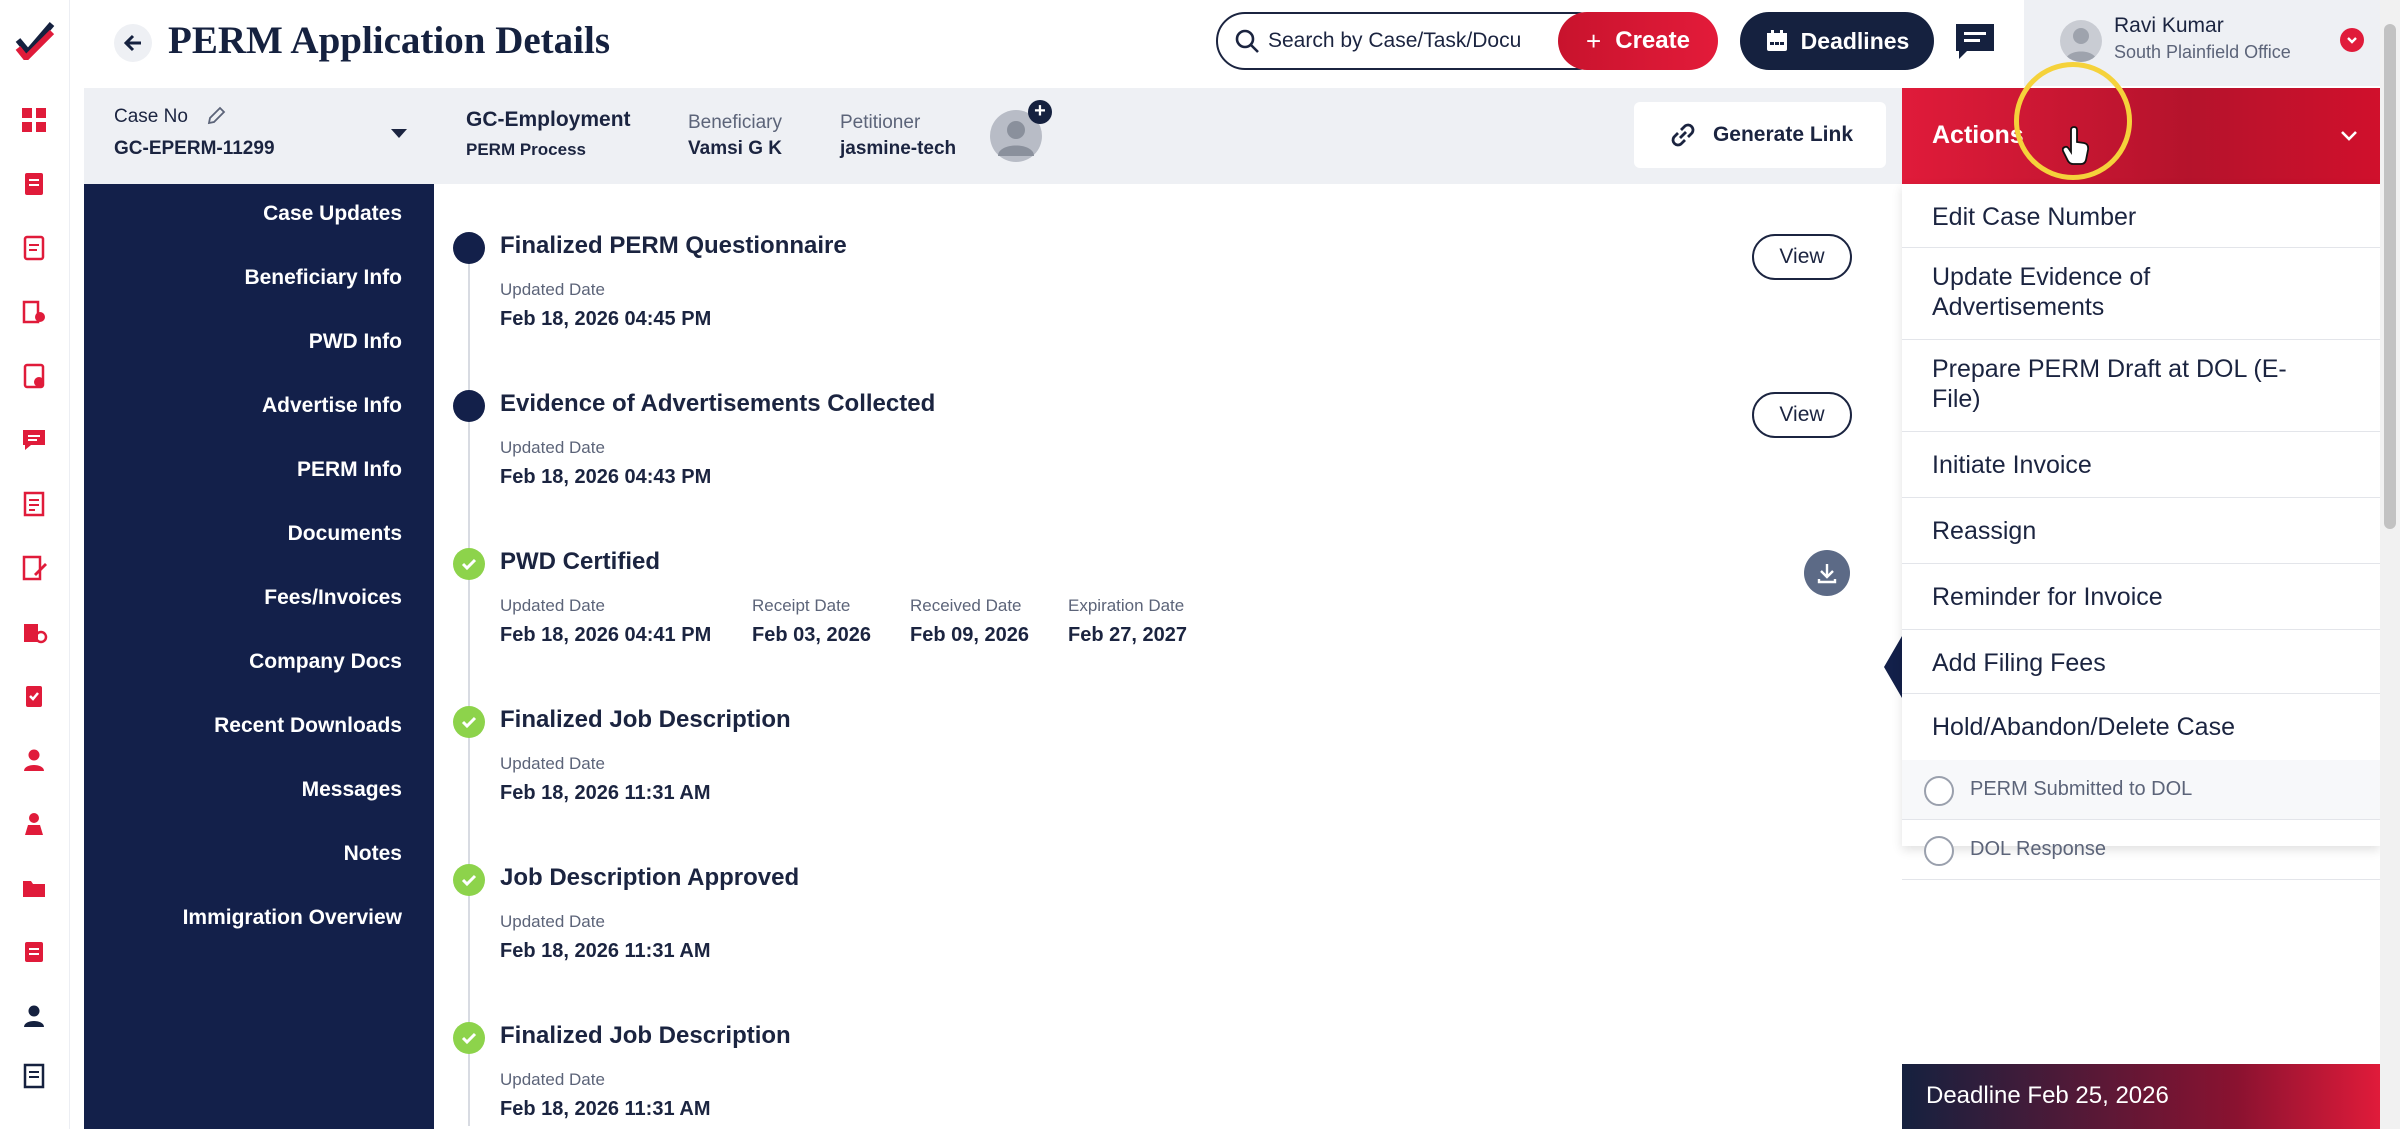 Image resolution: width=2400 pixels, height=1129 pixels. What do you see at coordinates (373, 854) in the screenshot?
I see `nav-item-notes: Notes` at bounding box center [373, 854].